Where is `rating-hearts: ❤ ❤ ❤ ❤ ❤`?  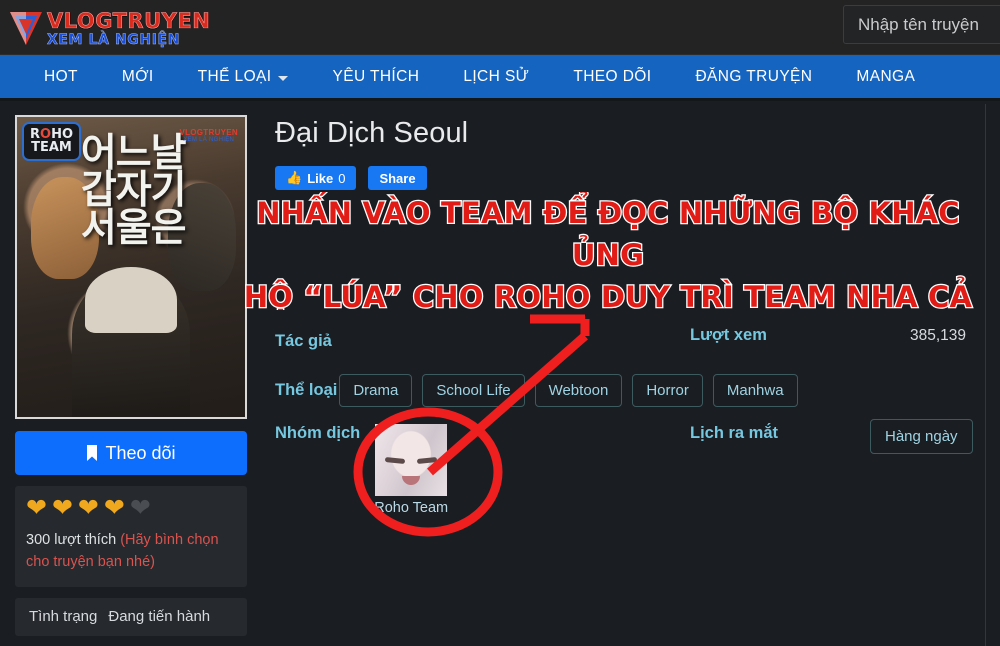 rating-hearts: ❤ ❤ ❤ ❤ ❤ is located at coordinates (131, 508).